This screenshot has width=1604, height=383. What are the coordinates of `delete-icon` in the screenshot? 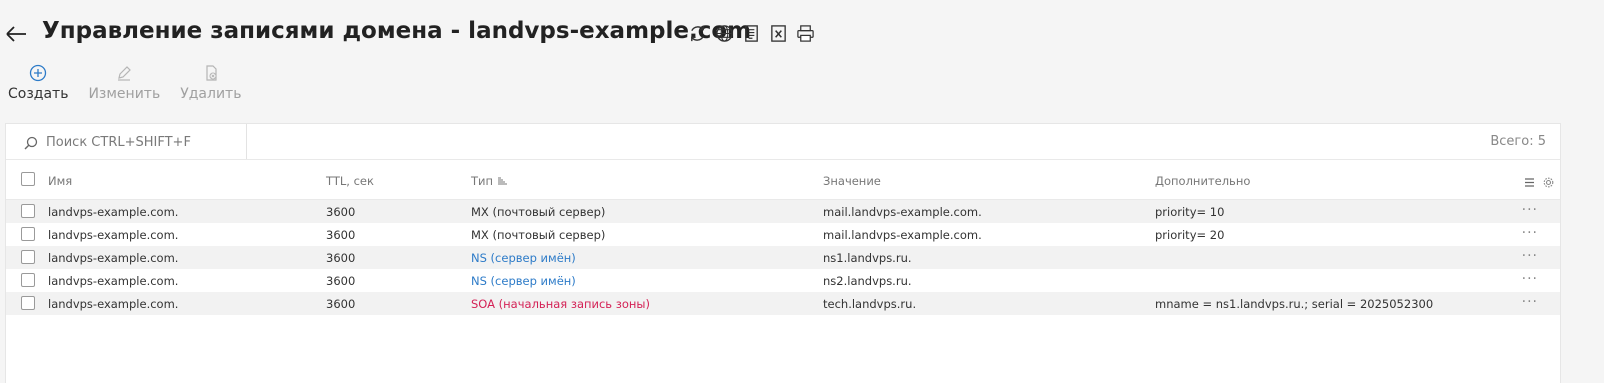 It's located at (211, 73).